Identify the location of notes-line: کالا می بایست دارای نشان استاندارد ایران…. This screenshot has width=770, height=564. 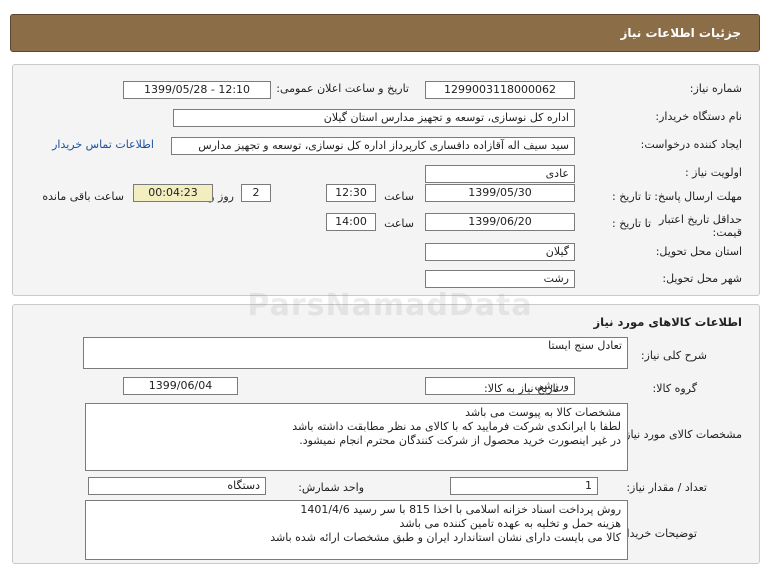
(445, 537).